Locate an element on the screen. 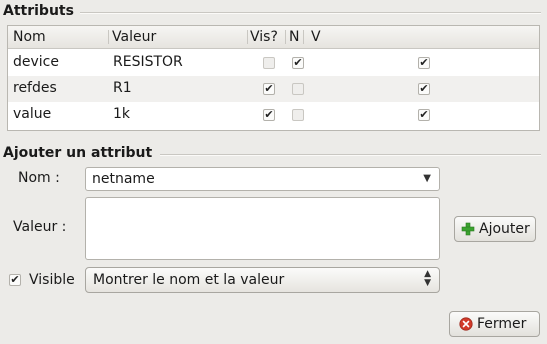 Image resolution: width=547 pixels, height=344 pixels. show-mode-select: Montrer le nom et la valeur ▲ ▼ is located at coordinates (262, 280).